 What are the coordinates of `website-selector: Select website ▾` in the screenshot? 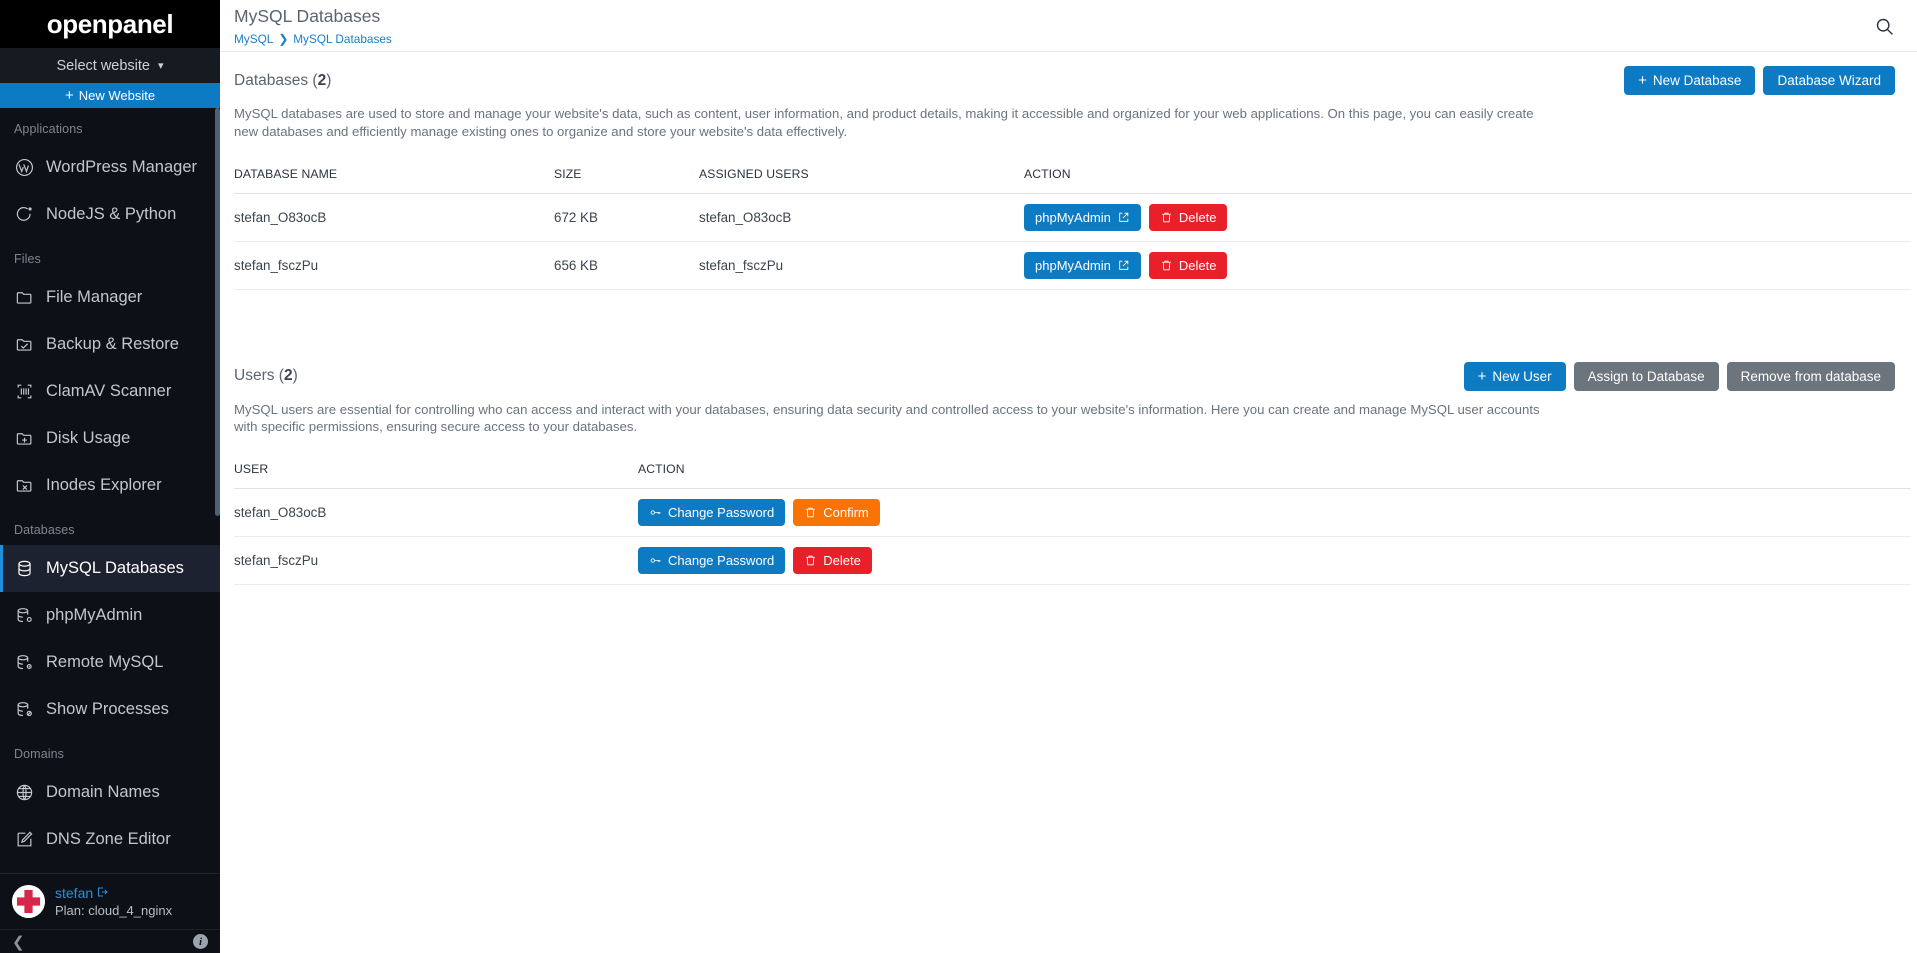 It's located at (110, 65).